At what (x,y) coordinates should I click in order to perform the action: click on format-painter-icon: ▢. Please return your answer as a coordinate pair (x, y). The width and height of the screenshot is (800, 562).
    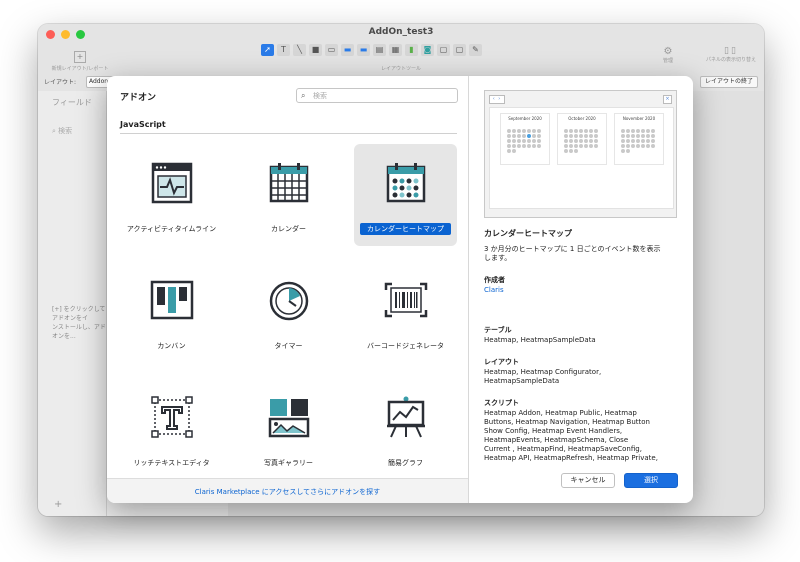
    Looking at the image, I should click on (443, 50).